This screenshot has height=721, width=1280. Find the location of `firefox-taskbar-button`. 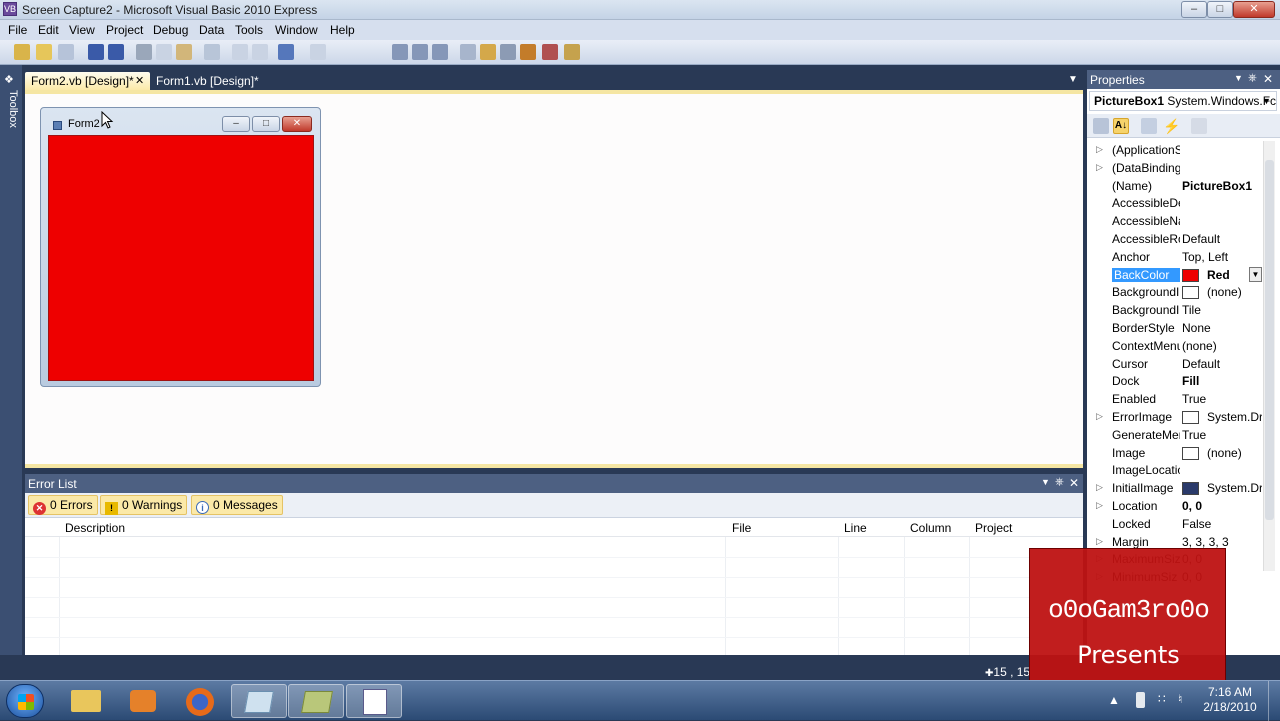

firefox-taskbar-button is located at coordinates (200, 701).